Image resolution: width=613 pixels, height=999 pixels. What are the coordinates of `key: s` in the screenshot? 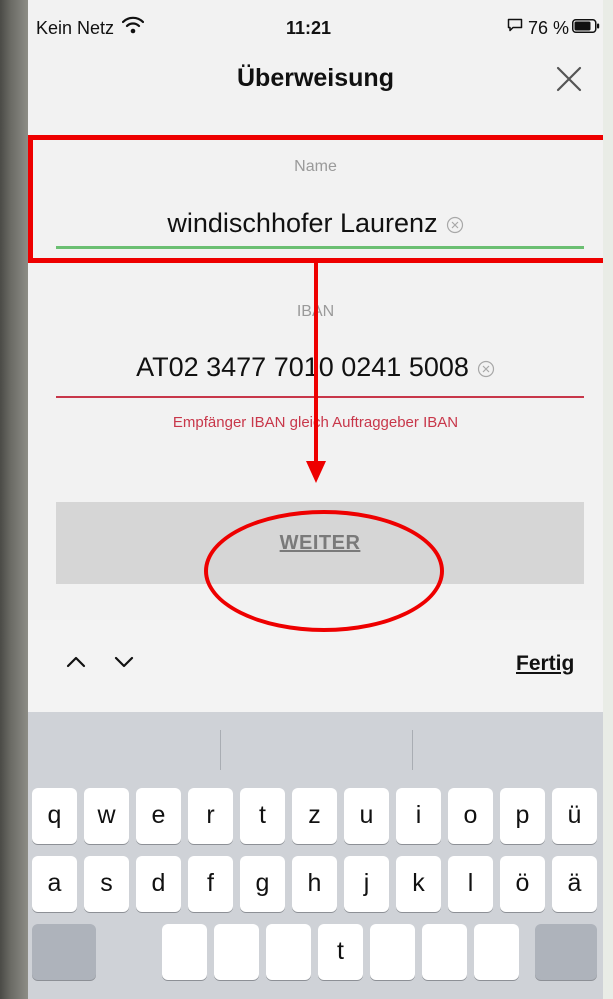 It's located at (106, 884).